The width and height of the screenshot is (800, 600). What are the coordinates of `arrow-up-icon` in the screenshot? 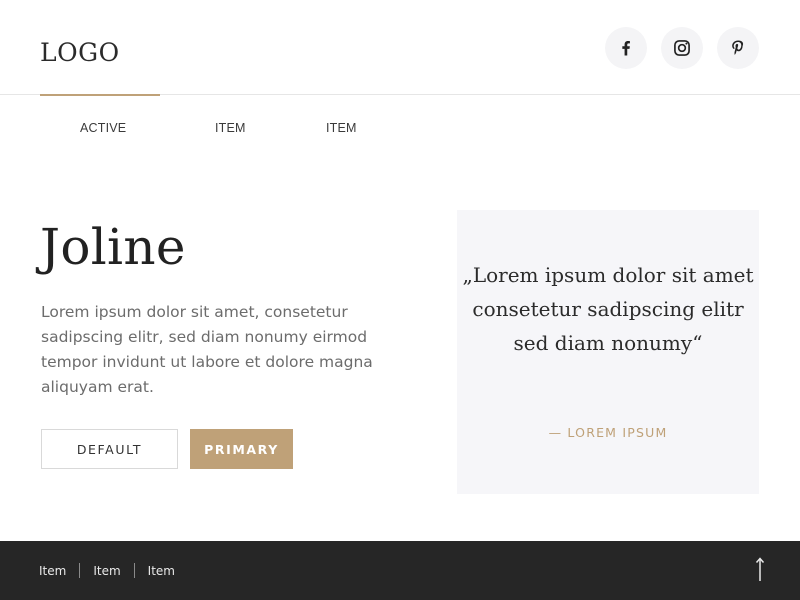 It's located at (760, 570).